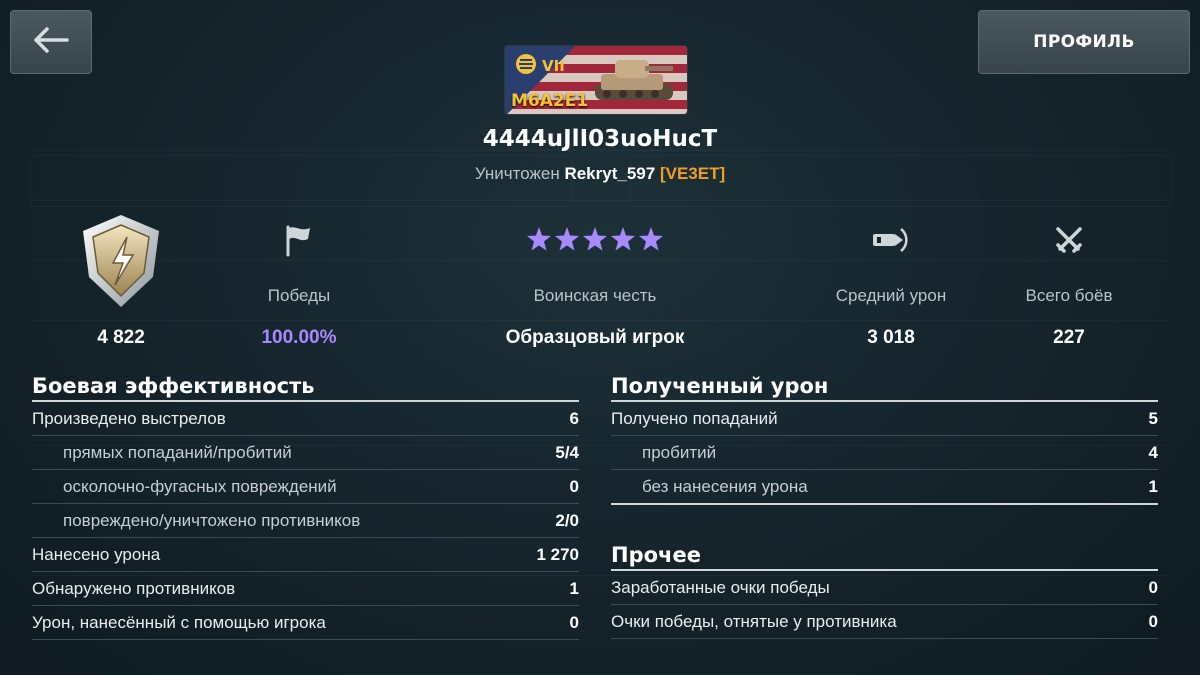  What do you see at coordinates (609, 173) in the screenshot?
I see `killer-name: Rekryt_597` at bounding box center [609, 173].